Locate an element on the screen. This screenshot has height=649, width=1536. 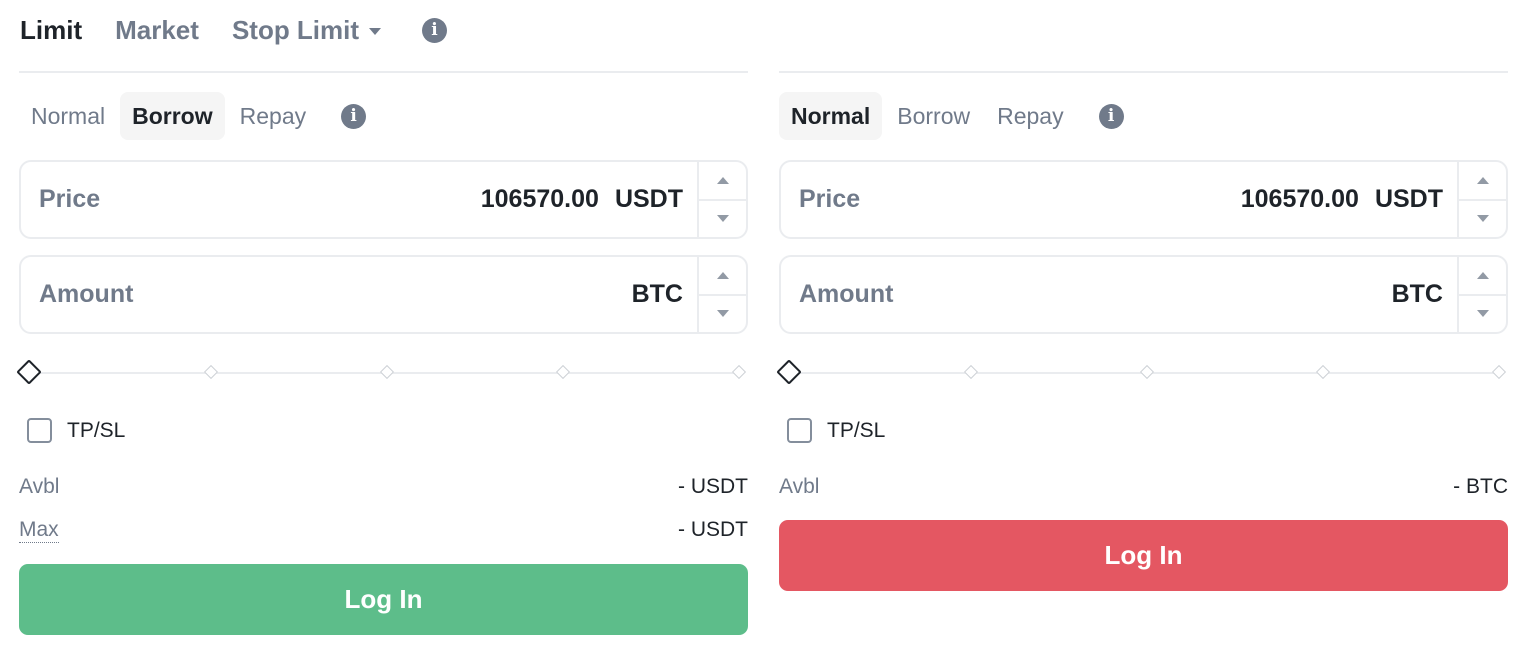
max-value: - USDT is located at coordinates (713, 529).